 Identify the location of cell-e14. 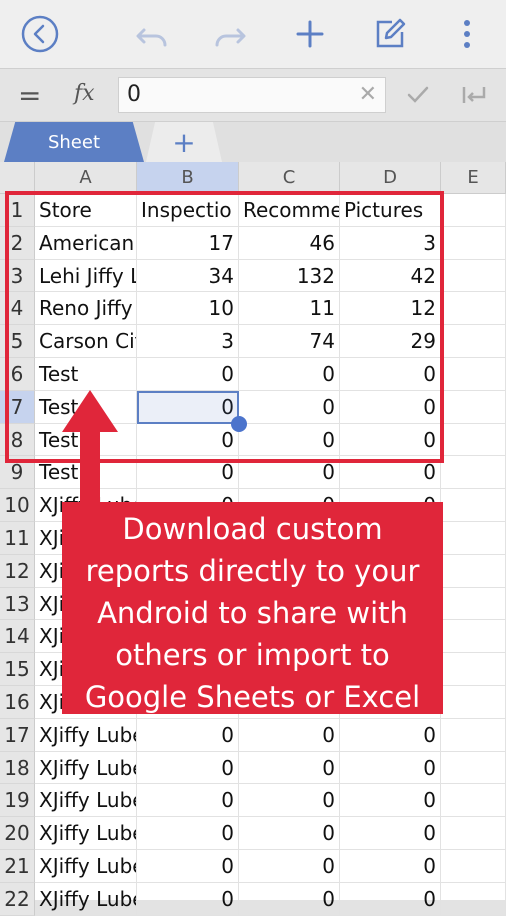
(473, 637).